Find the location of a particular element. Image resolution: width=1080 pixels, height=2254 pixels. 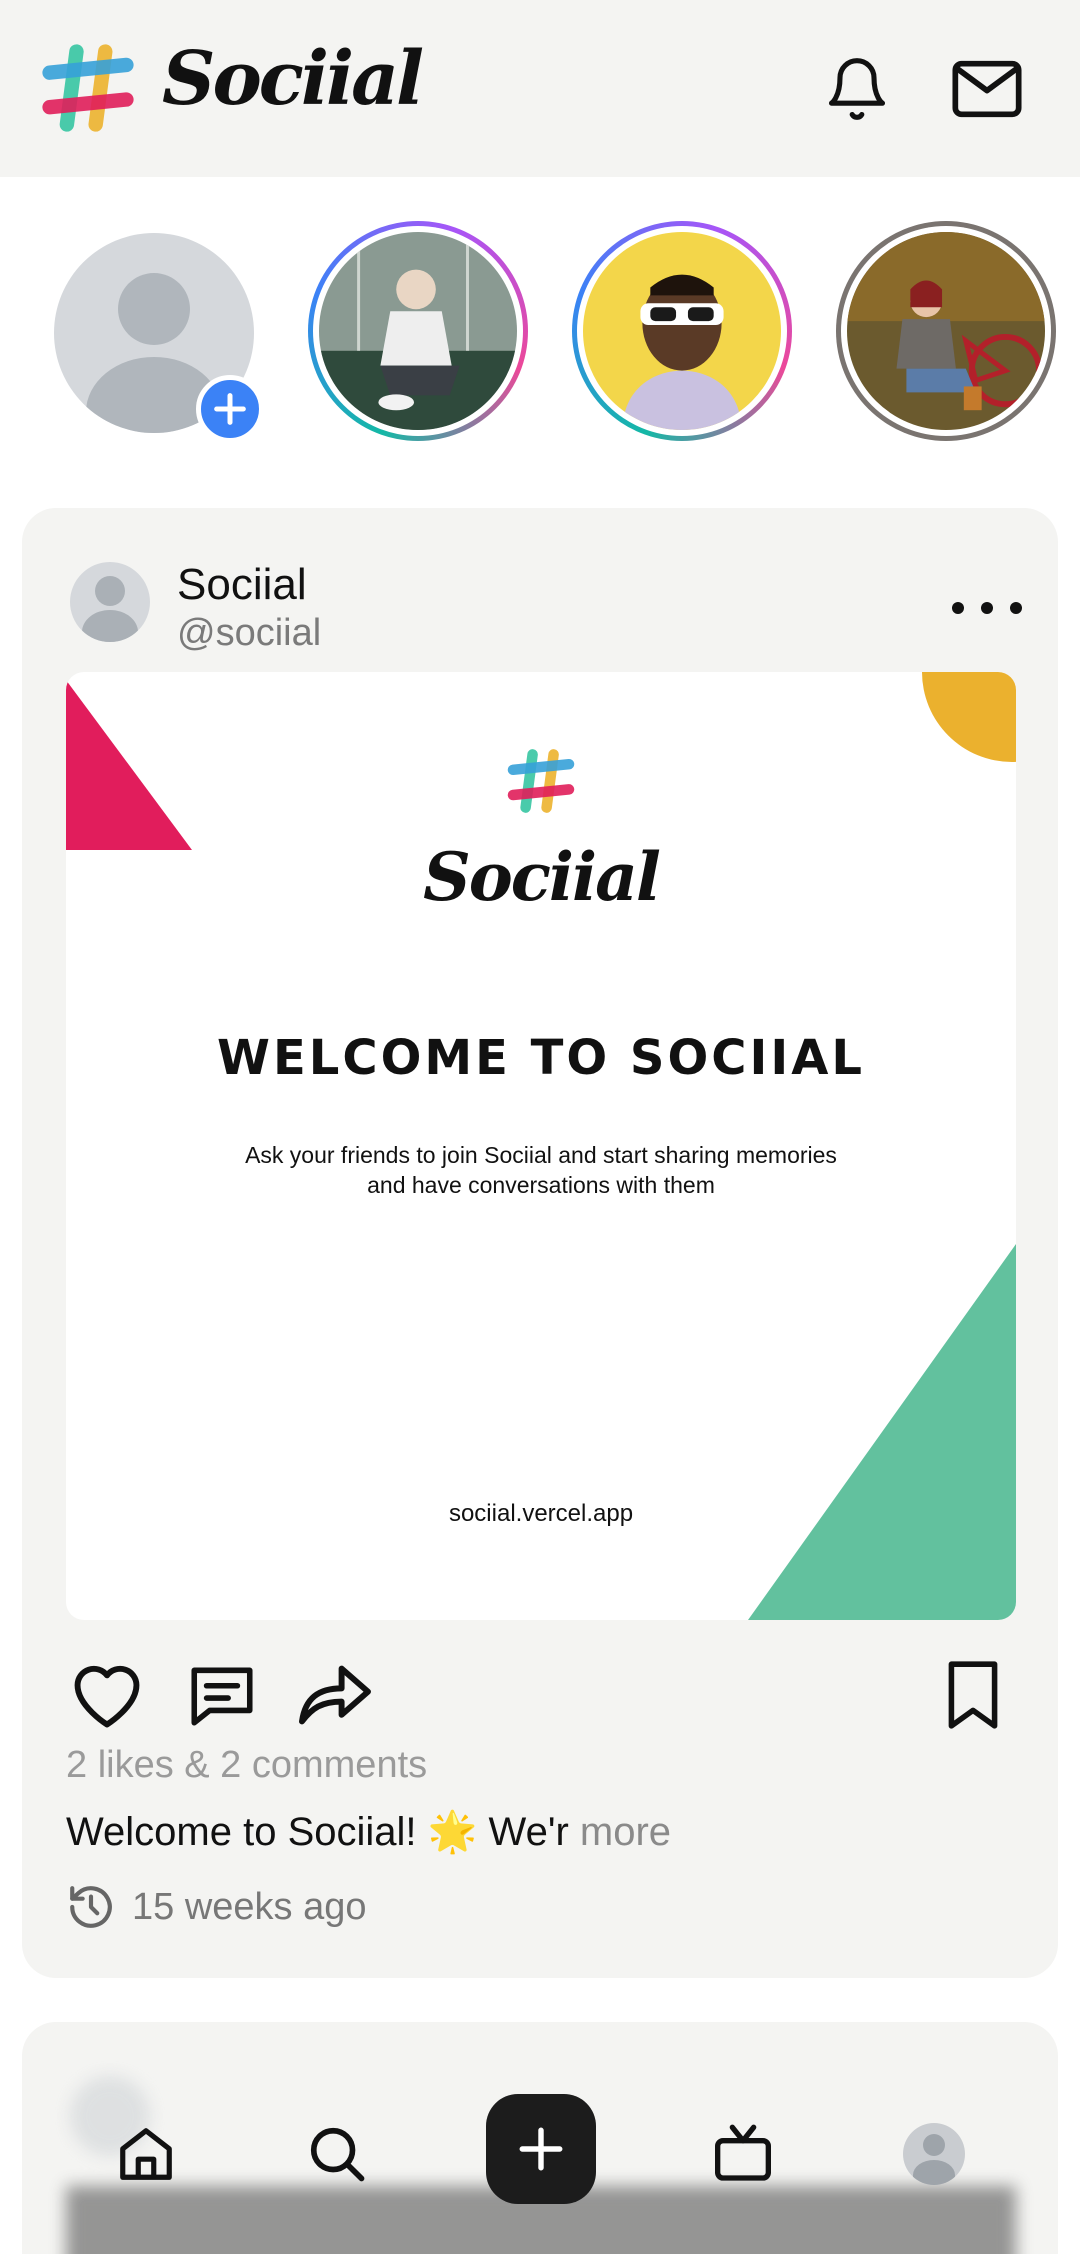

decor-red-triangle is located at coordinates (129, 765).